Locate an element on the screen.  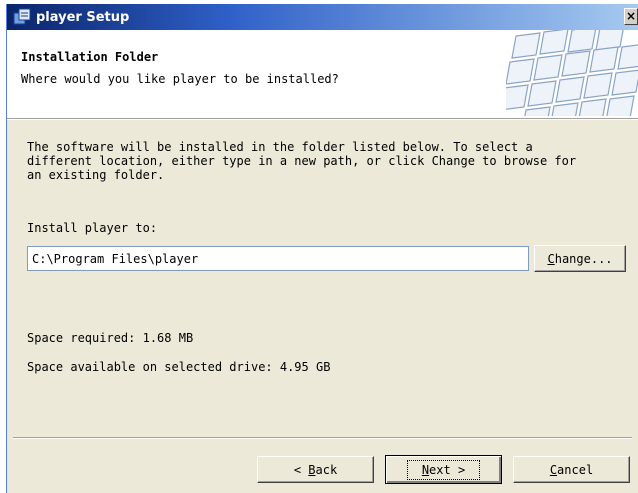
next-button: Next > is located at coordinates (443, 469).